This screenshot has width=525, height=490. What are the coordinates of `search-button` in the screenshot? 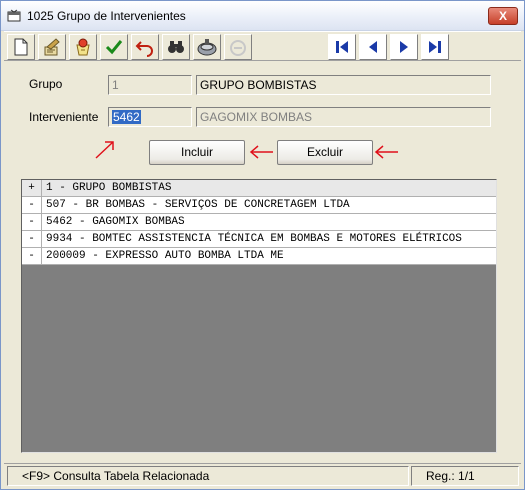 It's located at (176, 47).